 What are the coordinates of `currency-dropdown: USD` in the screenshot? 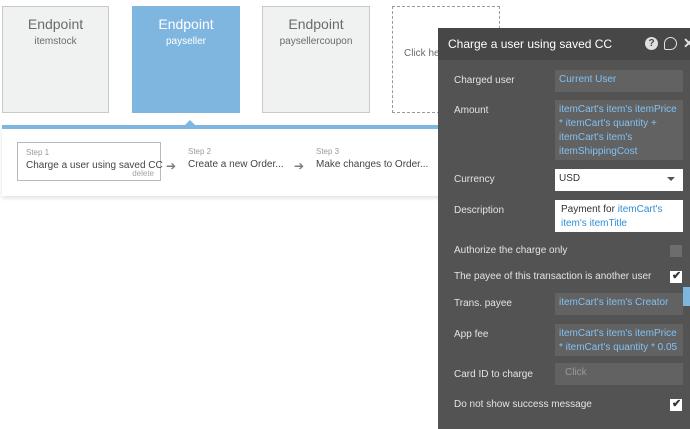 It's located at (619, 180).